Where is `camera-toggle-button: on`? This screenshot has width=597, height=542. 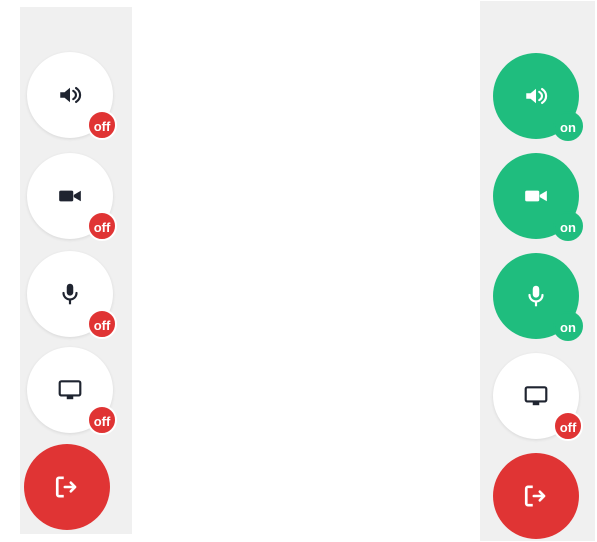 camera-toggle-button: on is located at coordinates (538, 197).